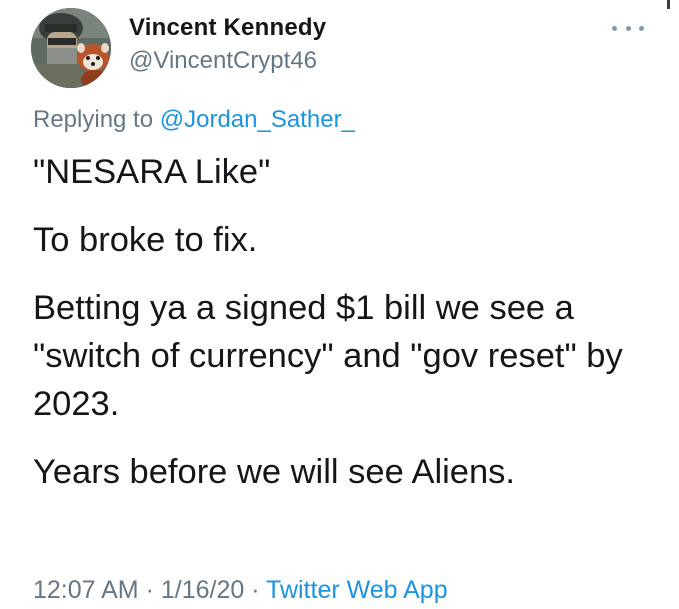  What do you see at coordinates (668, 4) in the screenshot?
I see `scroll-edge-mark` at bounding box center [668, 4].